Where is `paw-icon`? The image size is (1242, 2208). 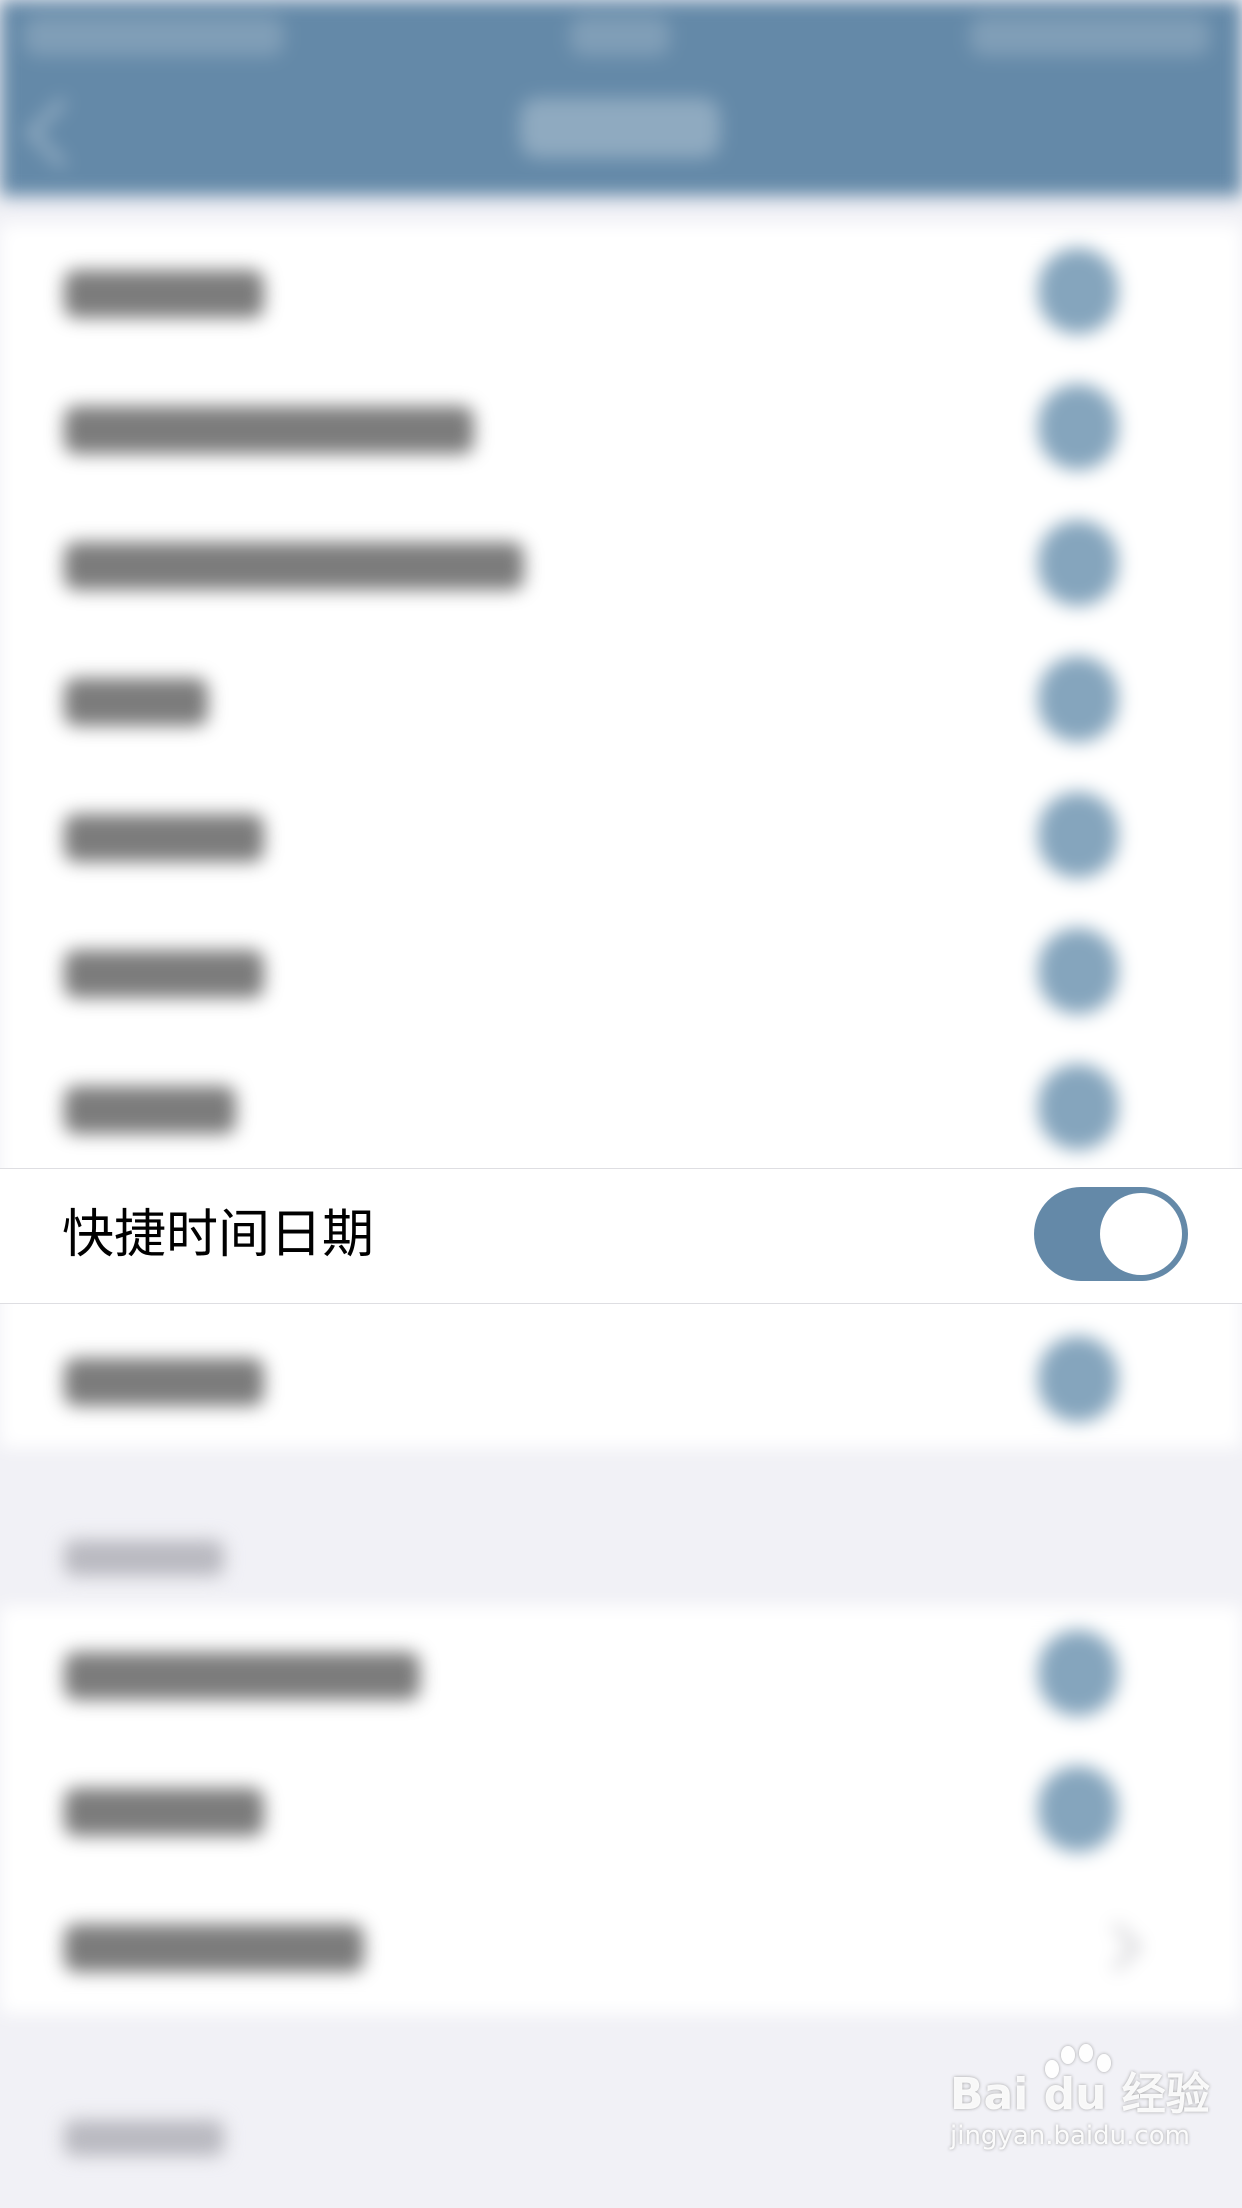
paw-icon is located at coordinates (1080, 2062).